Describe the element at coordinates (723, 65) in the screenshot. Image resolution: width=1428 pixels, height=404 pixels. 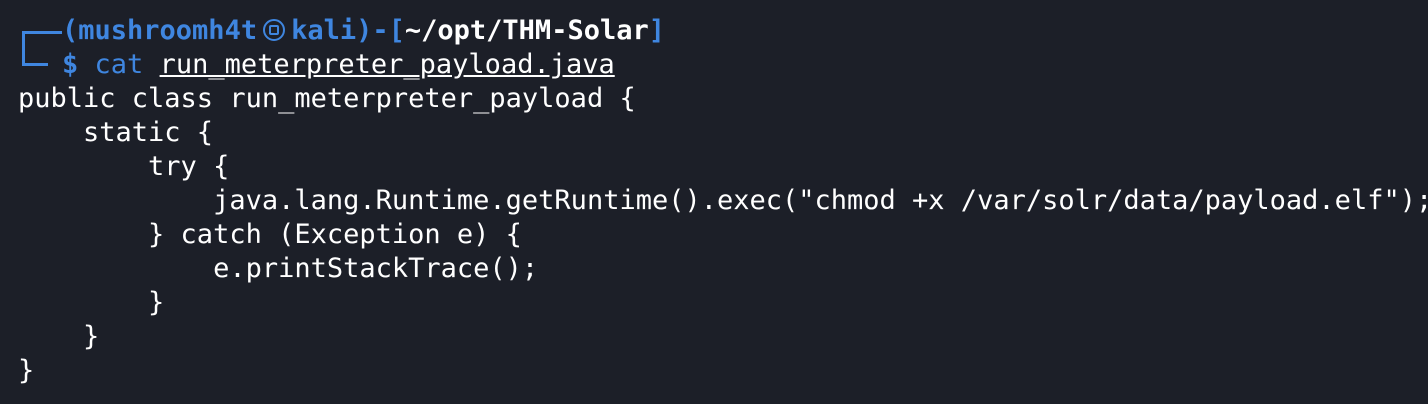
I see `prompt-command-line: $ cat run_meterpreter_payload.java` at that location.